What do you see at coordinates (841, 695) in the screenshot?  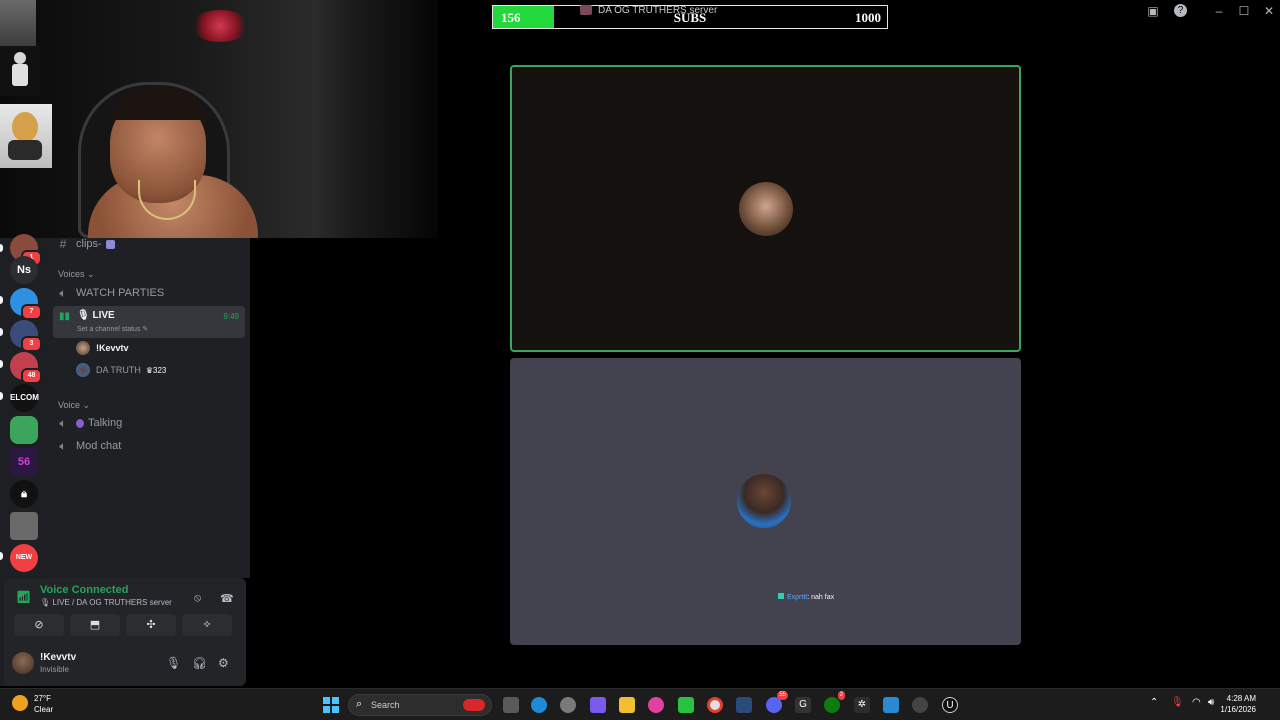 I see `app-badge: 2` at bounding box center [841, 695].